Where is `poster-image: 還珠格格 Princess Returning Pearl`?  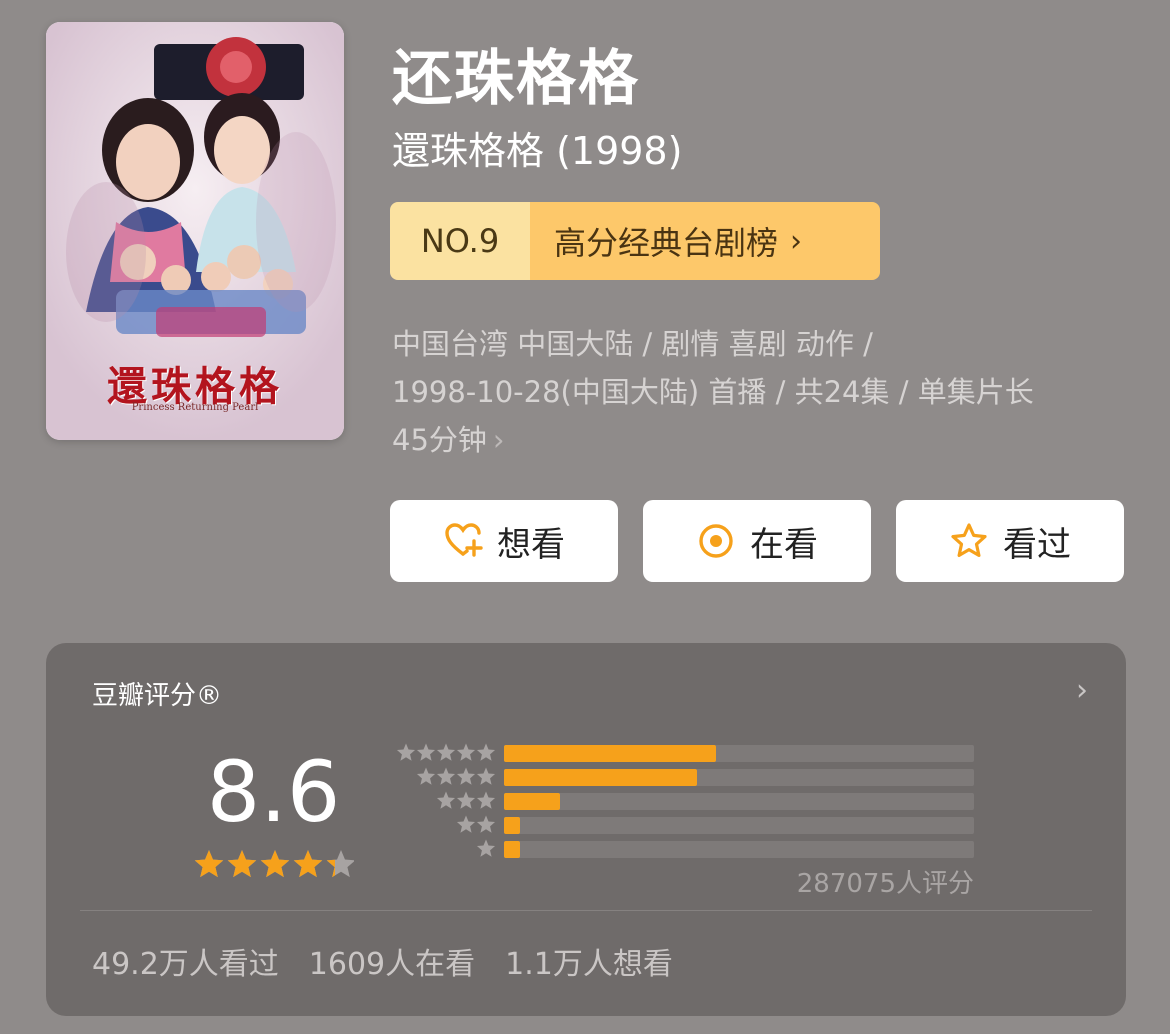 poster-image: 還珠格格 Princess Returning Pearl is located at coordinates (195, 231).